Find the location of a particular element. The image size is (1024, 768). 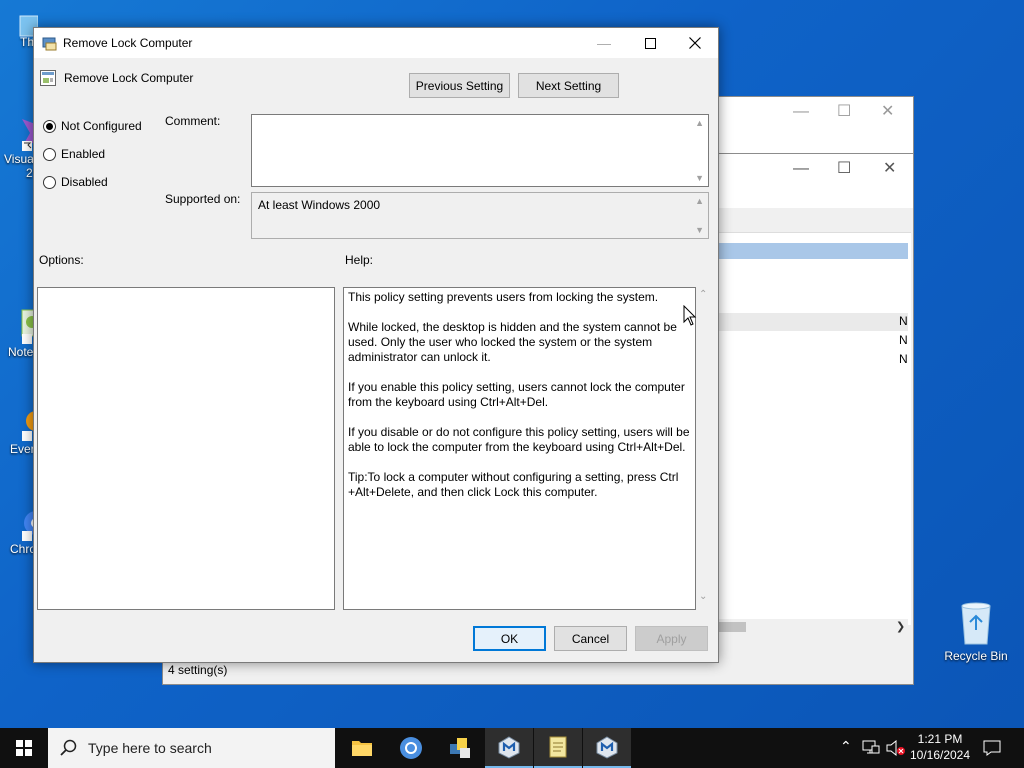

notepad-icon is located at coordinates (558, 747).